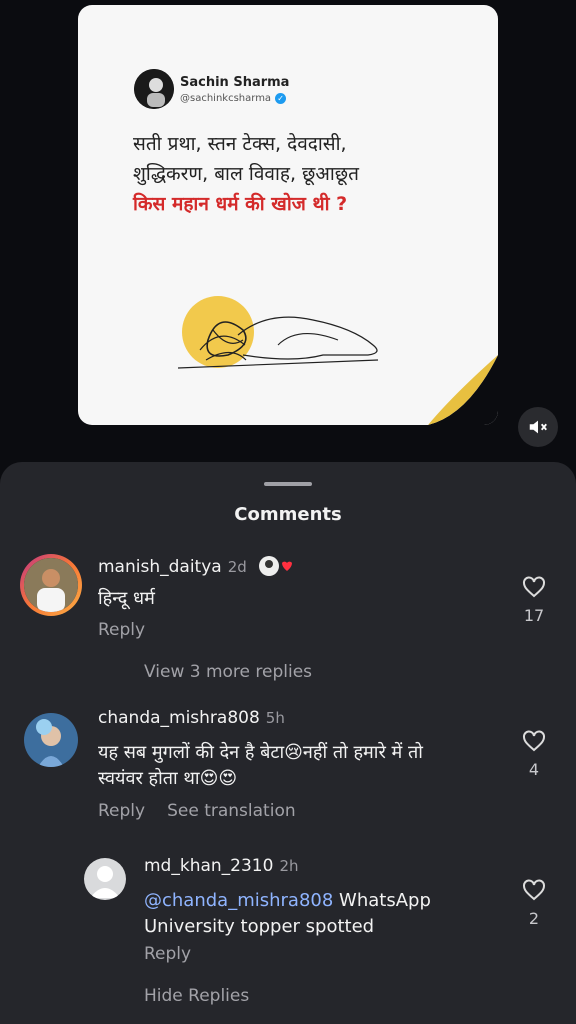  What do you see at coordinates (231, 811) in the screenshot?
I see `see-translation-button: See translation` at bounding box center [231, 811].